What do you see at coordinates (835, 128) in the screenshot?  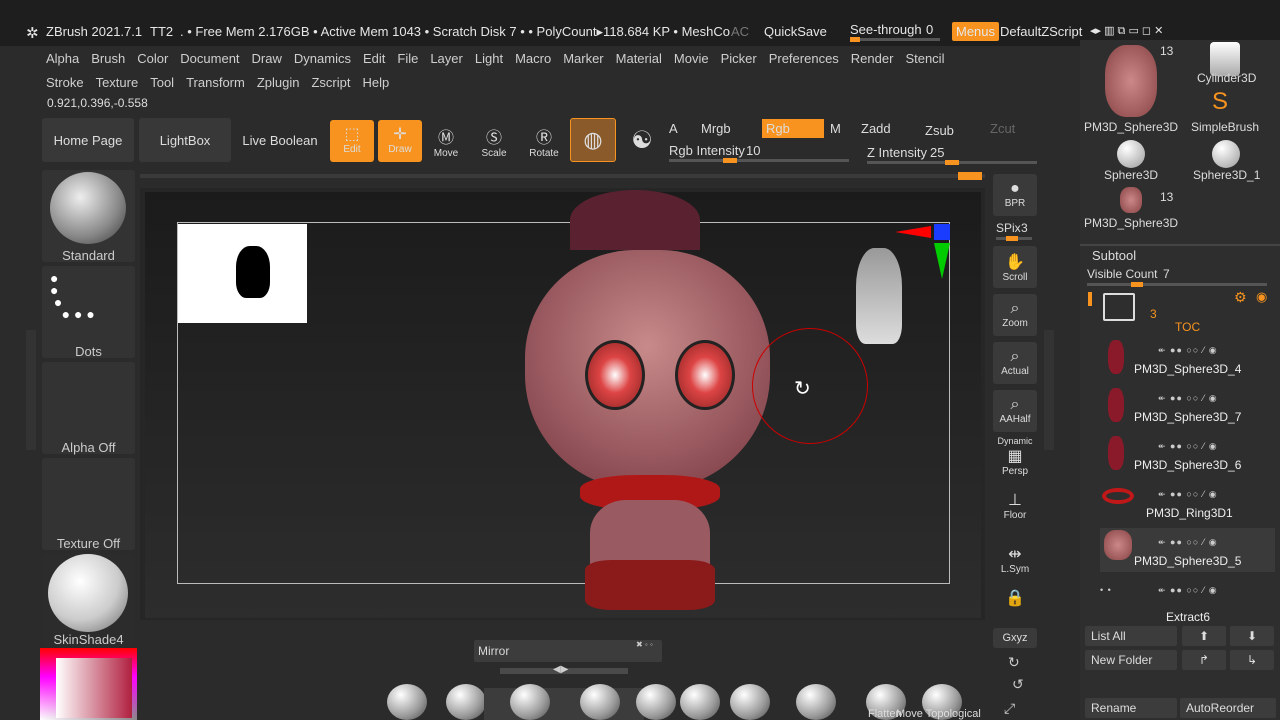 I see `m-button: M` at bounding box center [835, 128].